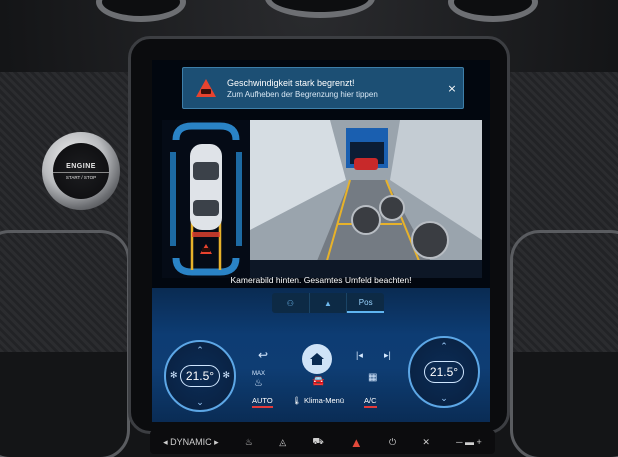 The image size is (618, 457). I want to click on notification-title: Geschwindigkeit stark begrenzt!, so click(291, 82).